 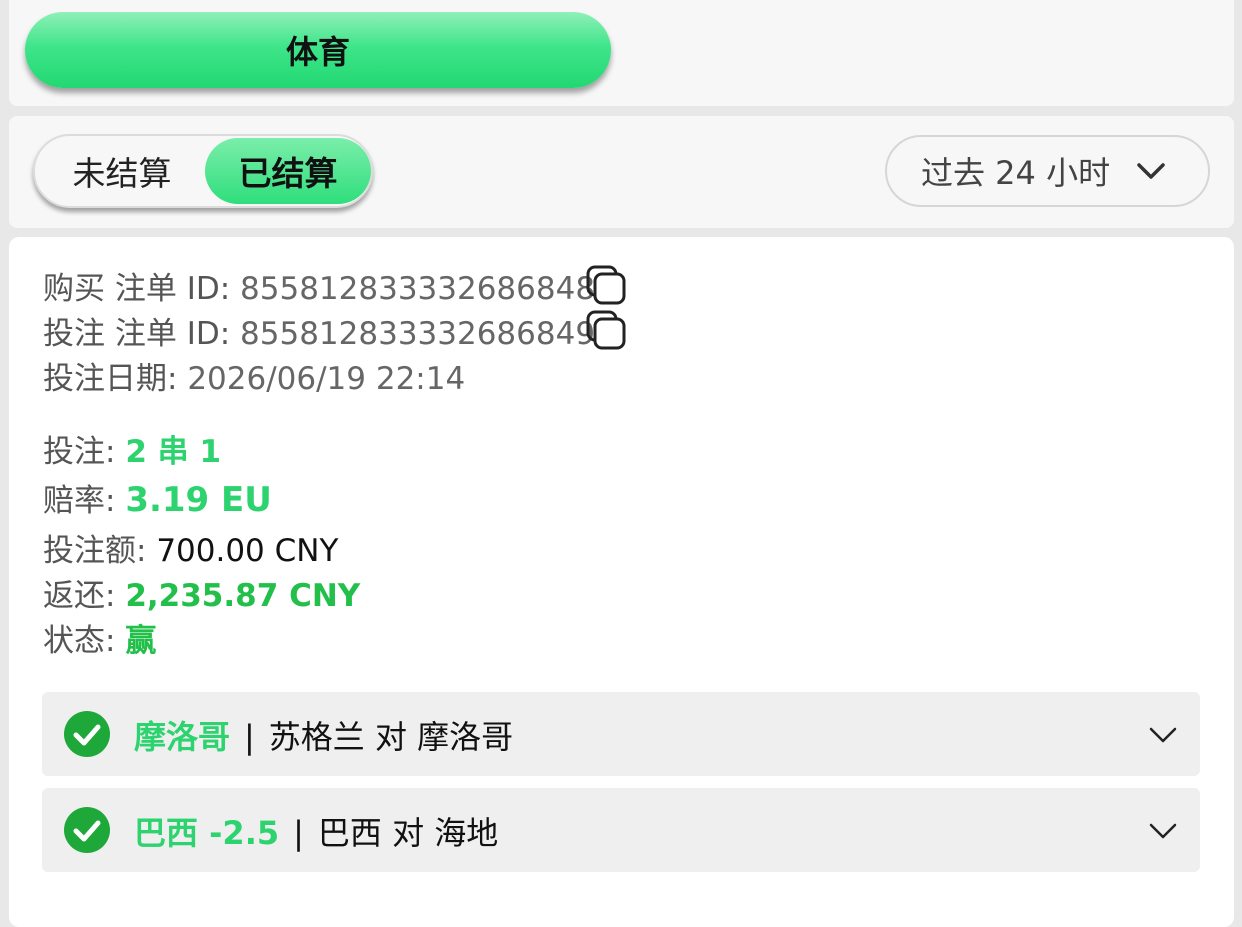 I want to click on odds-value: 3.19 EU, so click(x=198, y=500).